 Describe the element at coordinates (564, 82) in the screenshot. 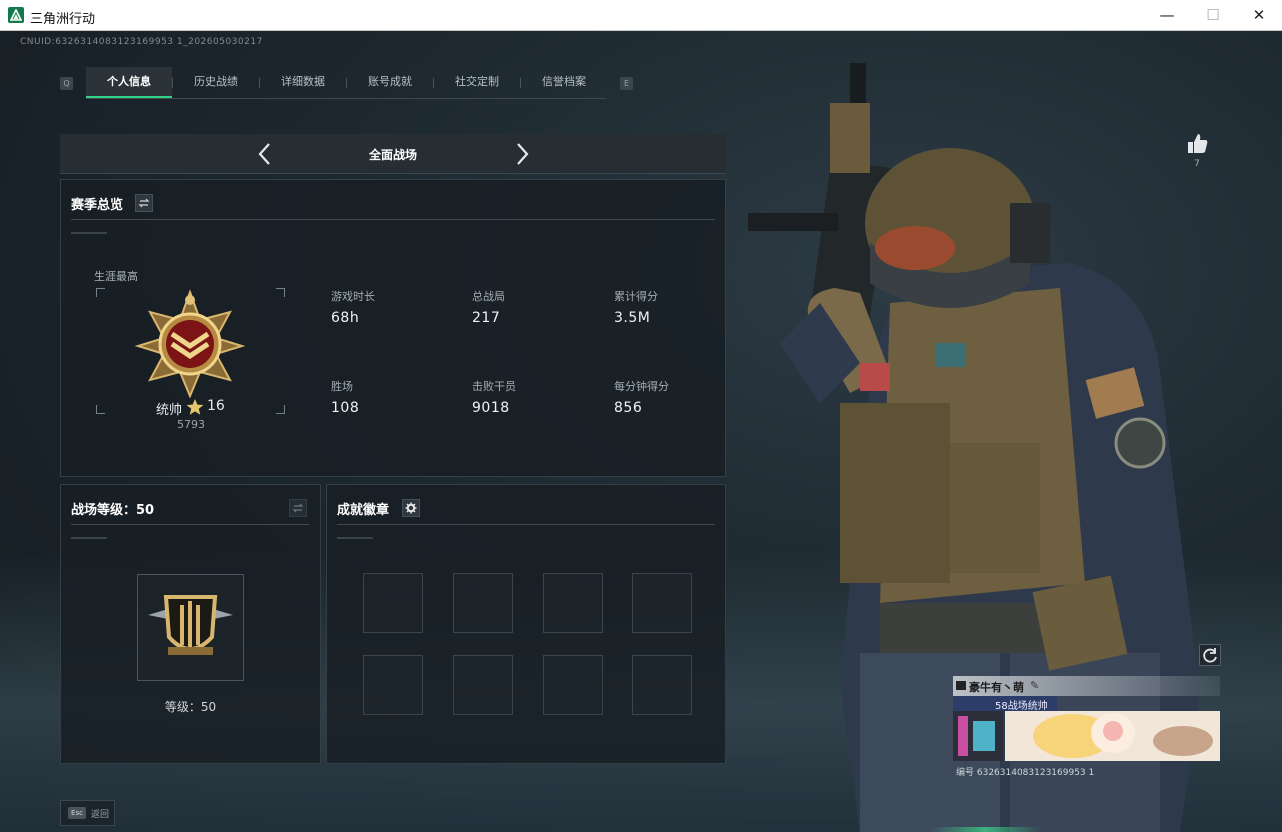

I see `tab-credit: 信誉档案` at that location.